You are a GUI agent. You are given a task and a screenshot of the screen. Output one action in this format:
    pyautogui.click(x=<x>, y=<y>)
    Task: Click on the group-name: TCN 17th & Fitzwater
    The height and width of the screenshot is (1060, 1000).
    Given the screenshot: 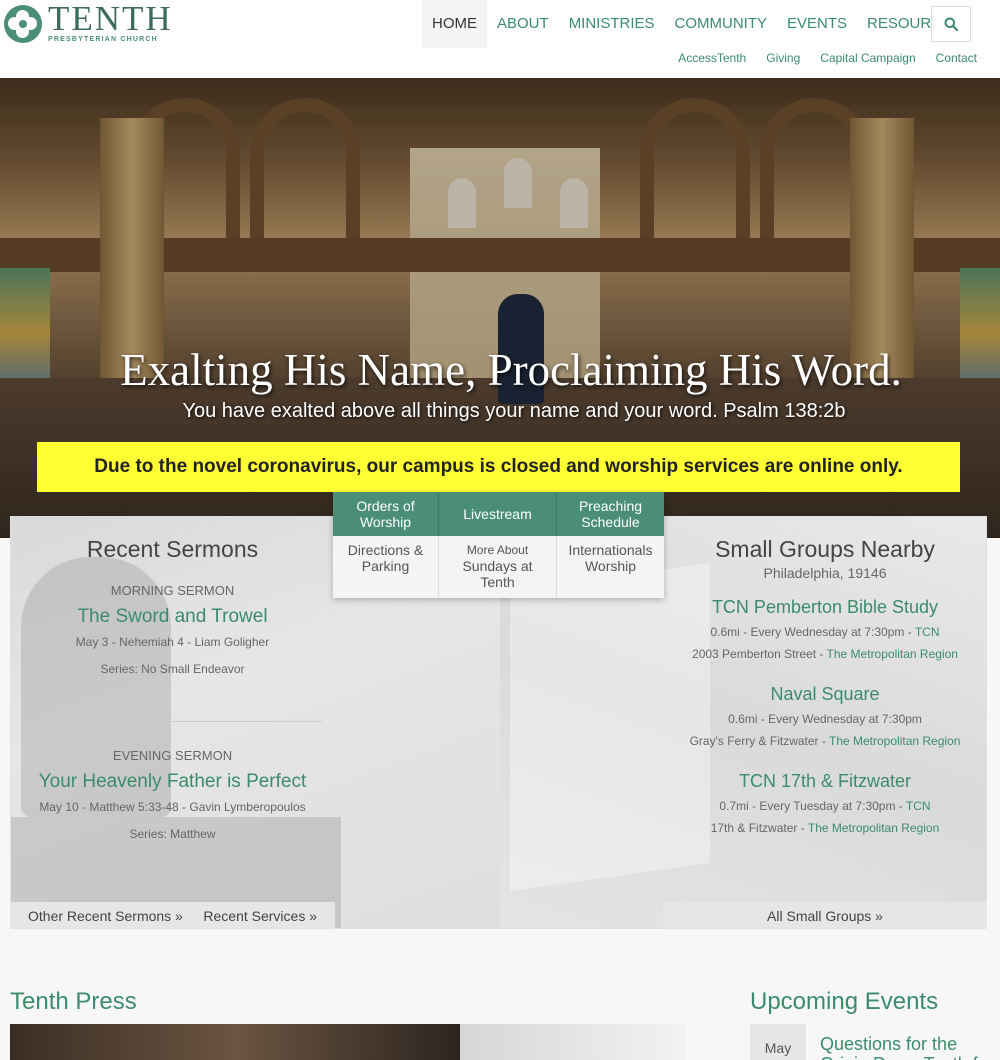 What is the action you would take?
    pyautogui.click(x=825, y=781)
    